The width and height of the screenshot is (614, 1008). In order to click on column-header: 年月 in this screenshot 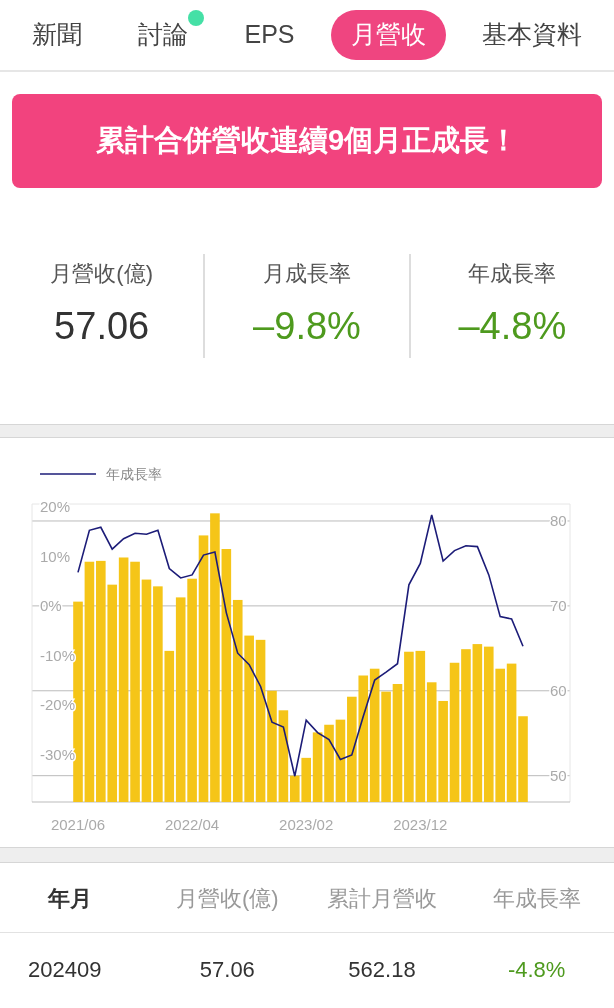, I will do `click(69, 899)`.